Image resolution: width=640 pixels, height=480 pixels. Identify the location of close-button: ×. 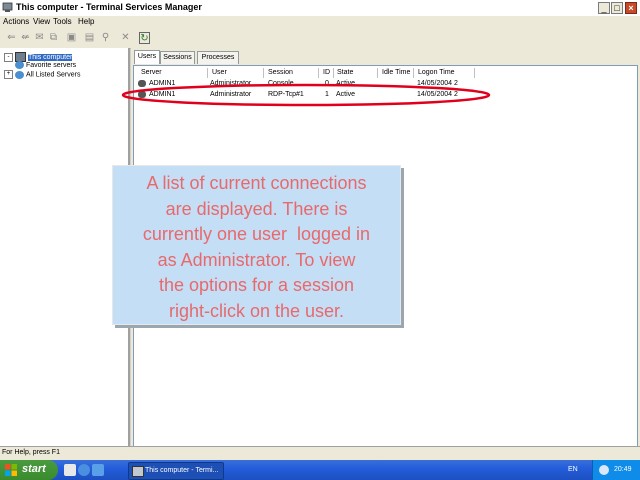
(631, 8).